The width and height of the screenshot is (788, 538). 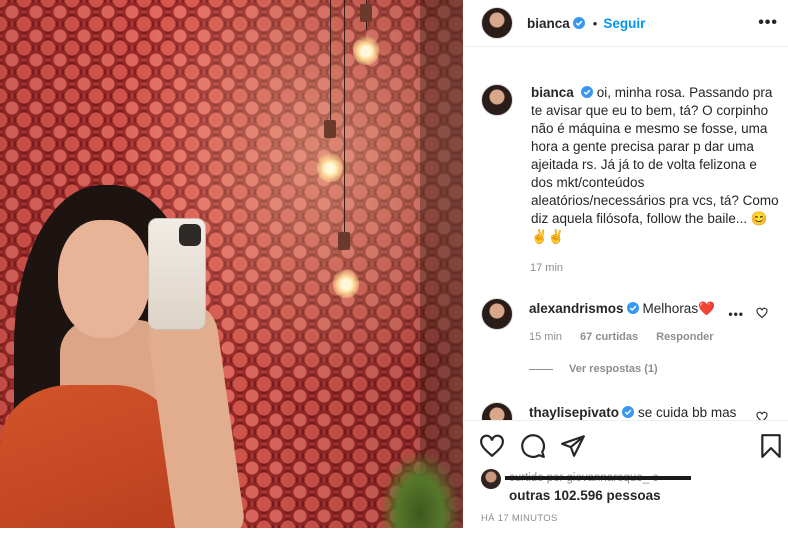 I want to click on comment-body: alexandrismos Melhoras❤️, so click(x=622, y=314).